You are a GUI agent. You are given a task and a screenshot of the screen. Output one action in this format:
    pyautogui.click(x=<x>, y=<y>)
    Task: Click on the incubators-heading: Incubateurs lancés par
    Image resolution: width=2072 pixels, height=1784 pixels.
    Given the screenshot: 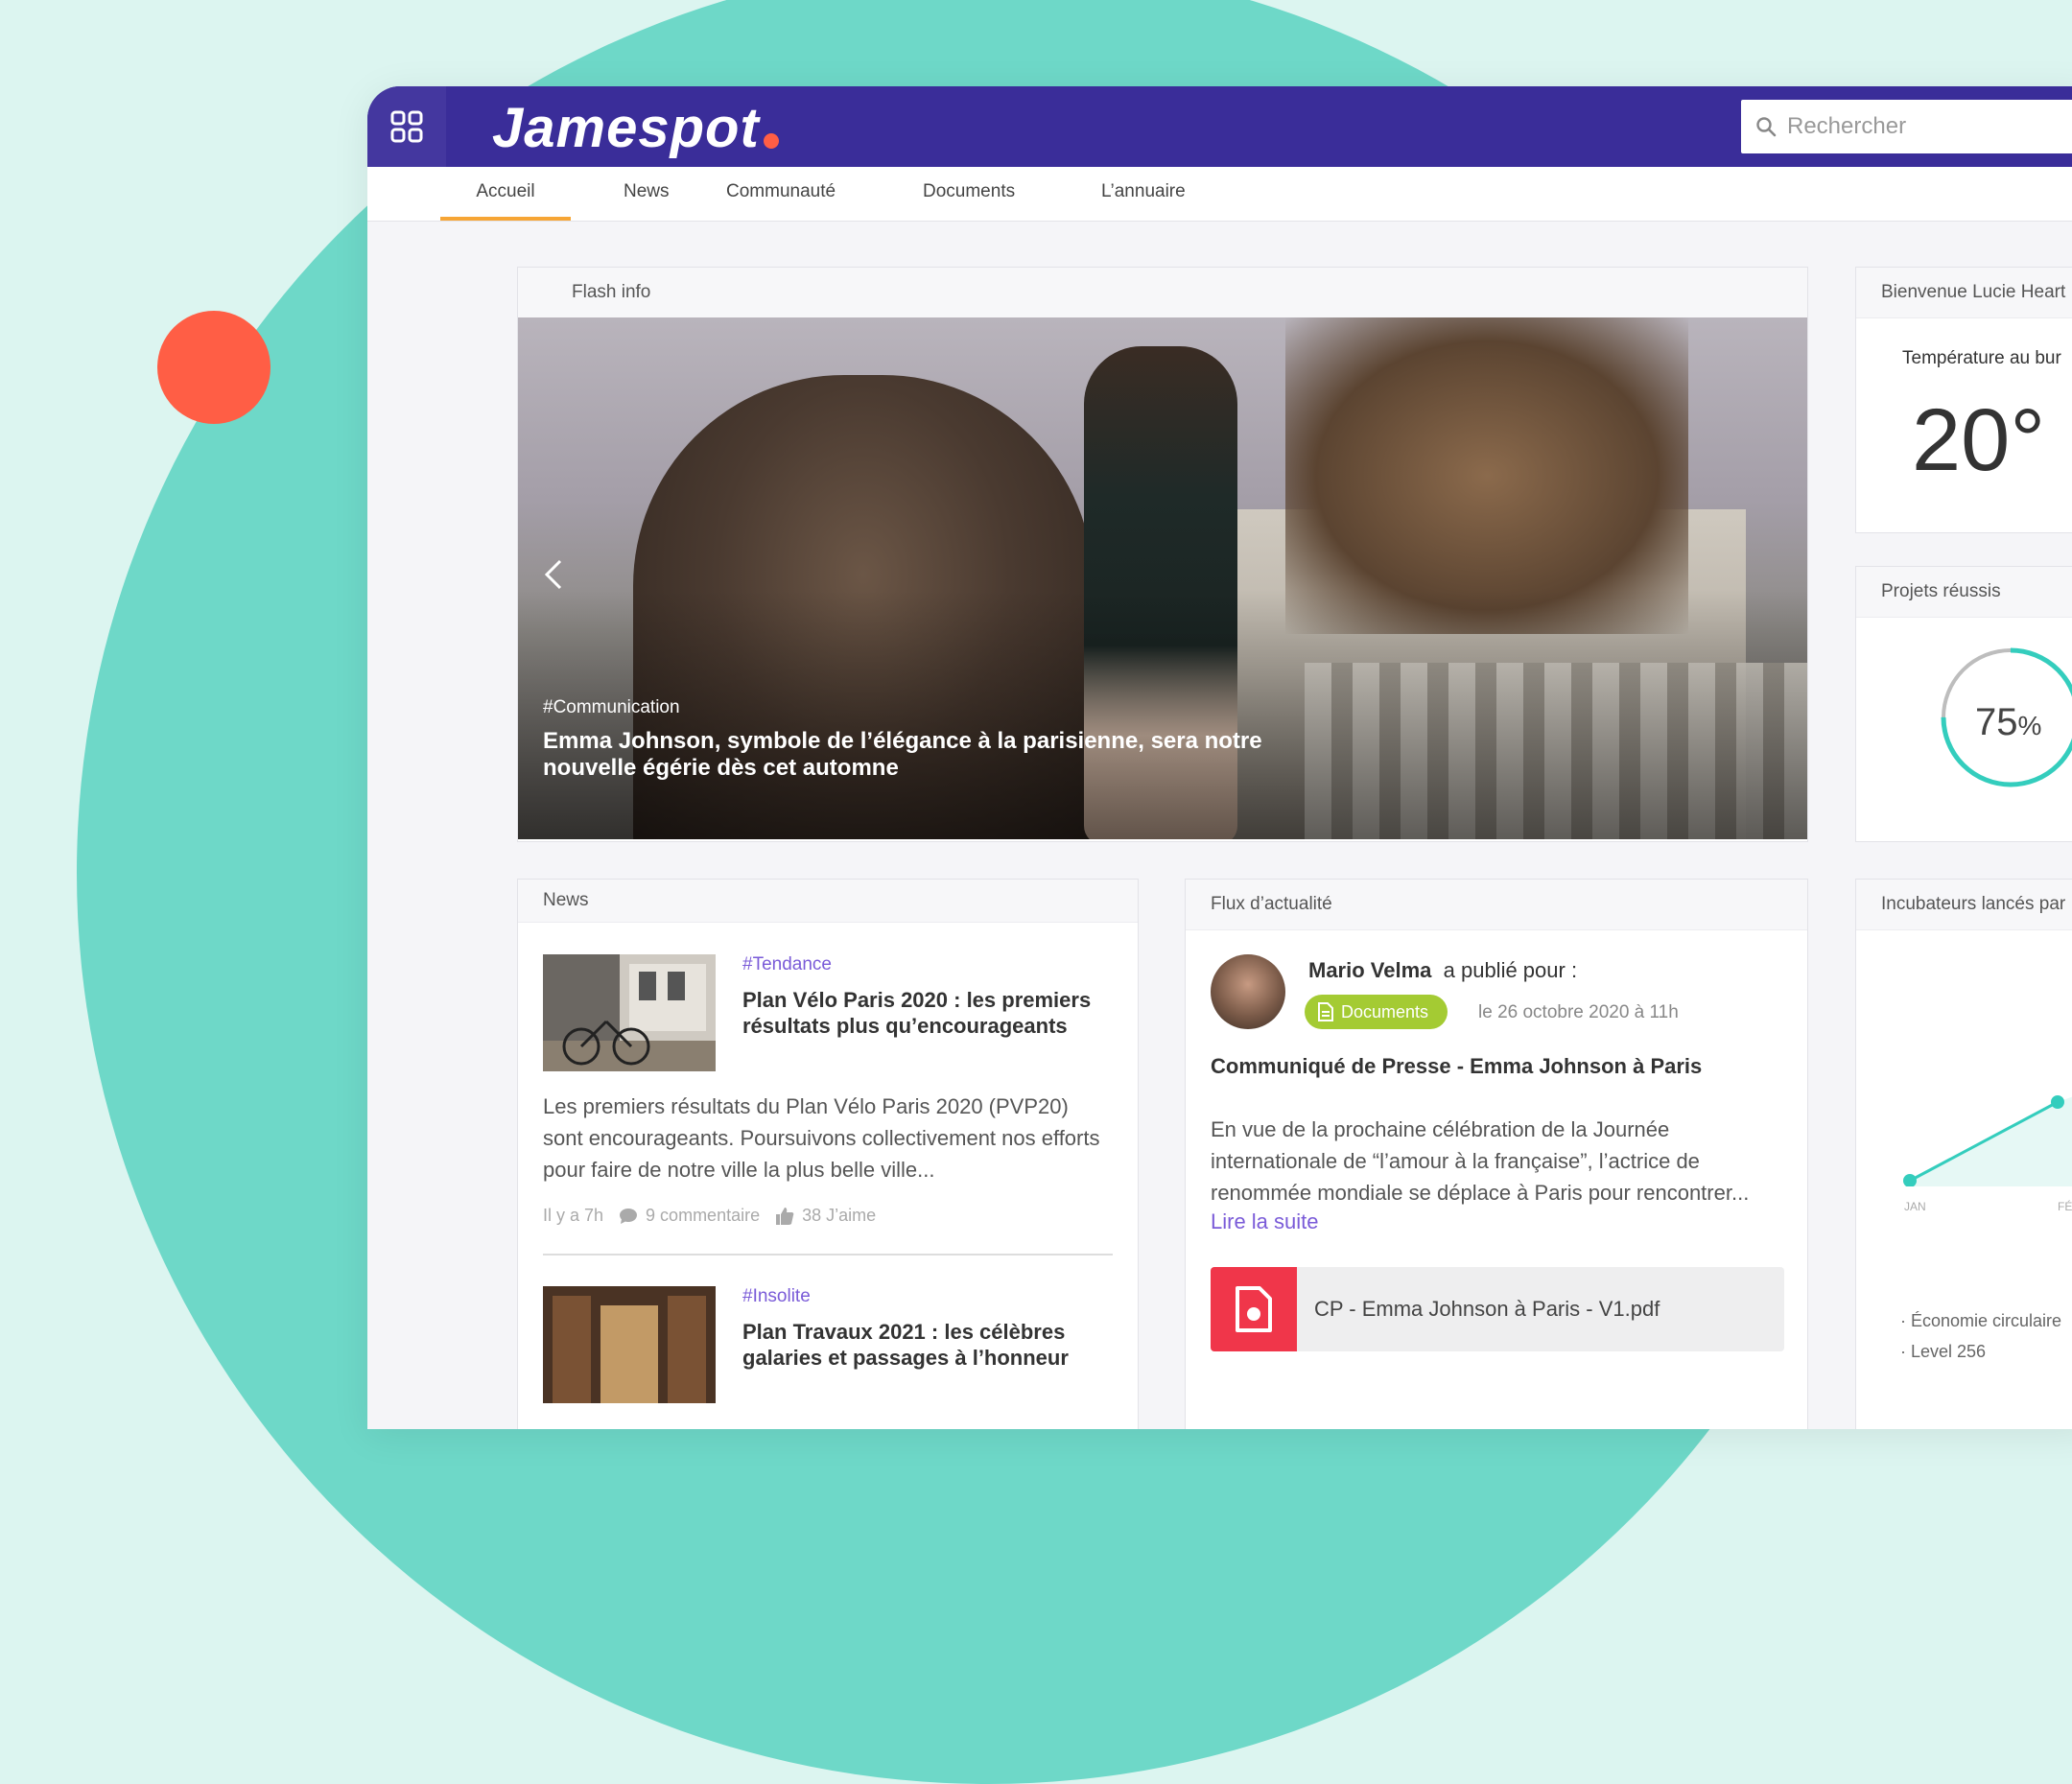 What is the action you would take?
    pyautogui.click(x=1964, y=905)
    